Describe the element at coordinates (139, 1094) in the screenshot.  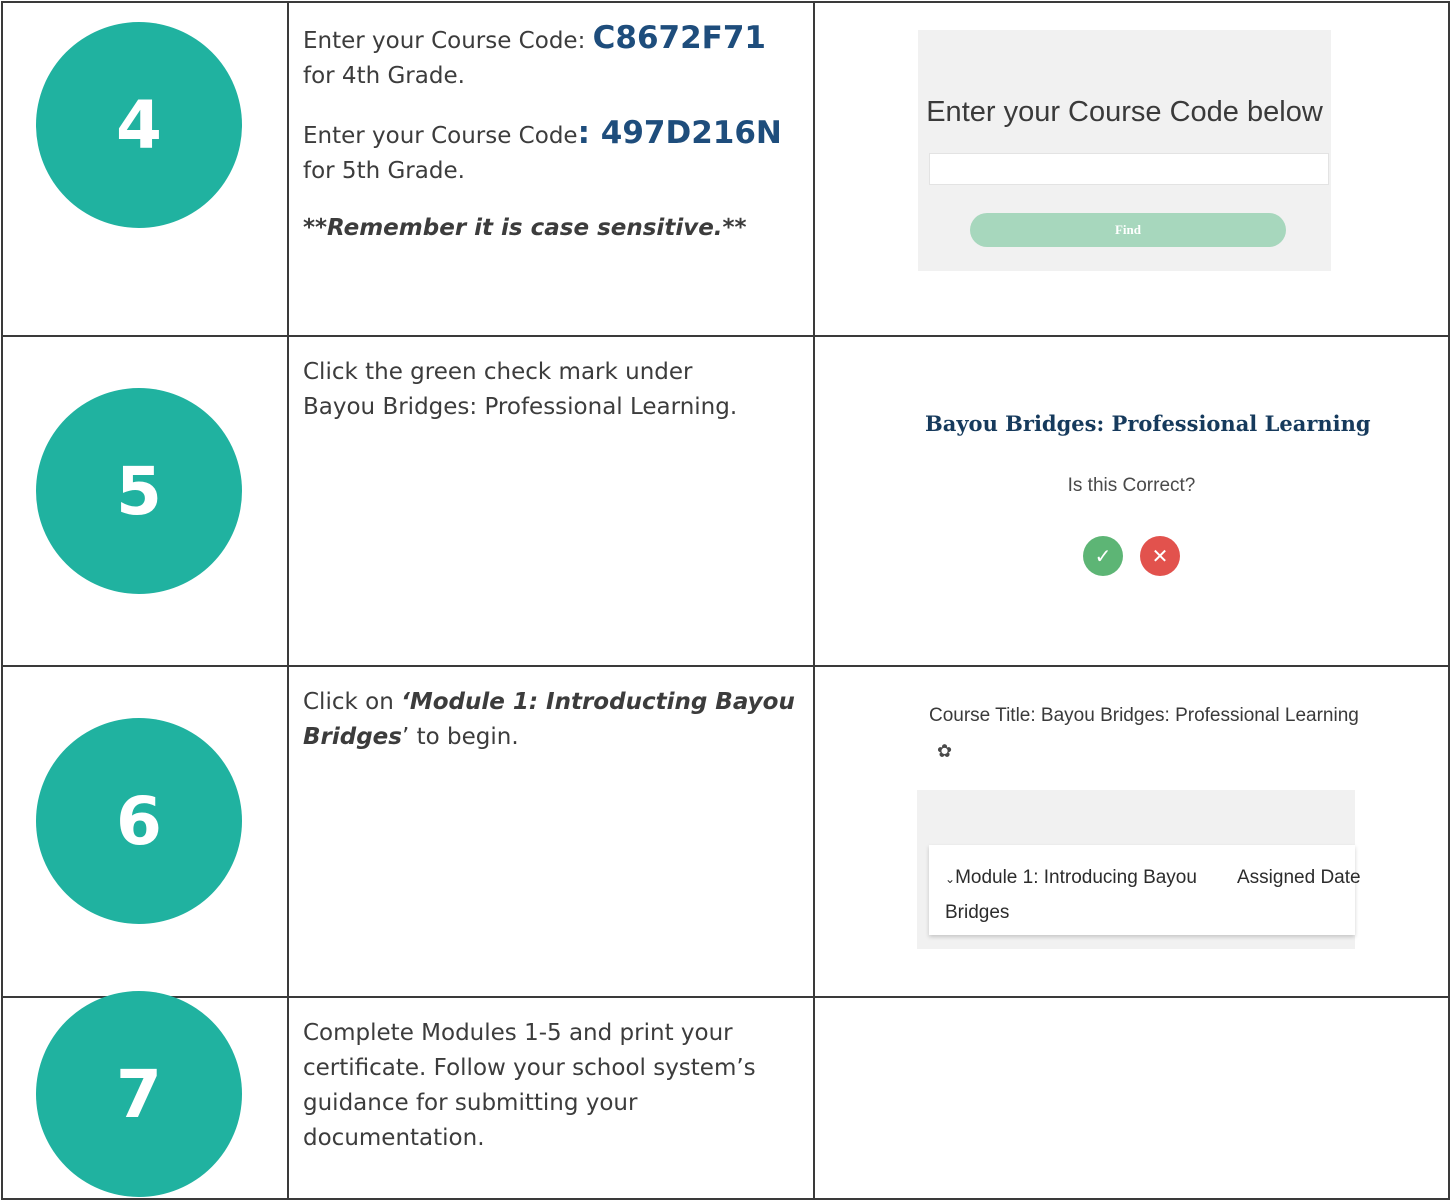
I see `step-number-badge: 7` at that location.